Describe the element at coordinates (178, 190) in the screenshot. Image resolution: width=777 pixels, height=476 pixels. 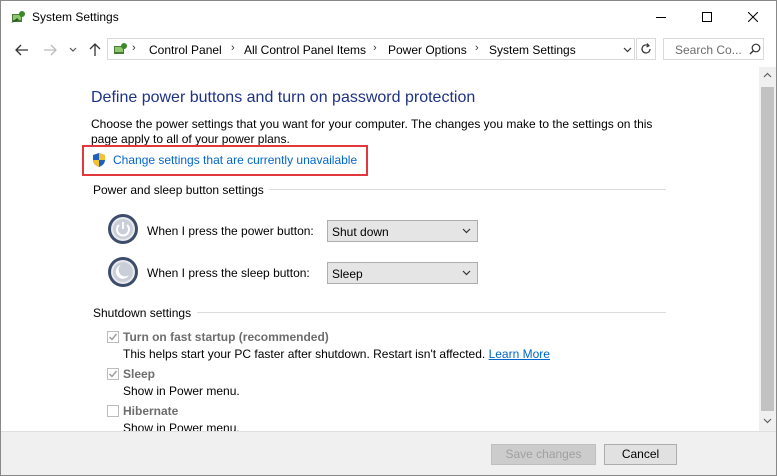
I see `power-section-title: Power and sleep button settings` at that location.